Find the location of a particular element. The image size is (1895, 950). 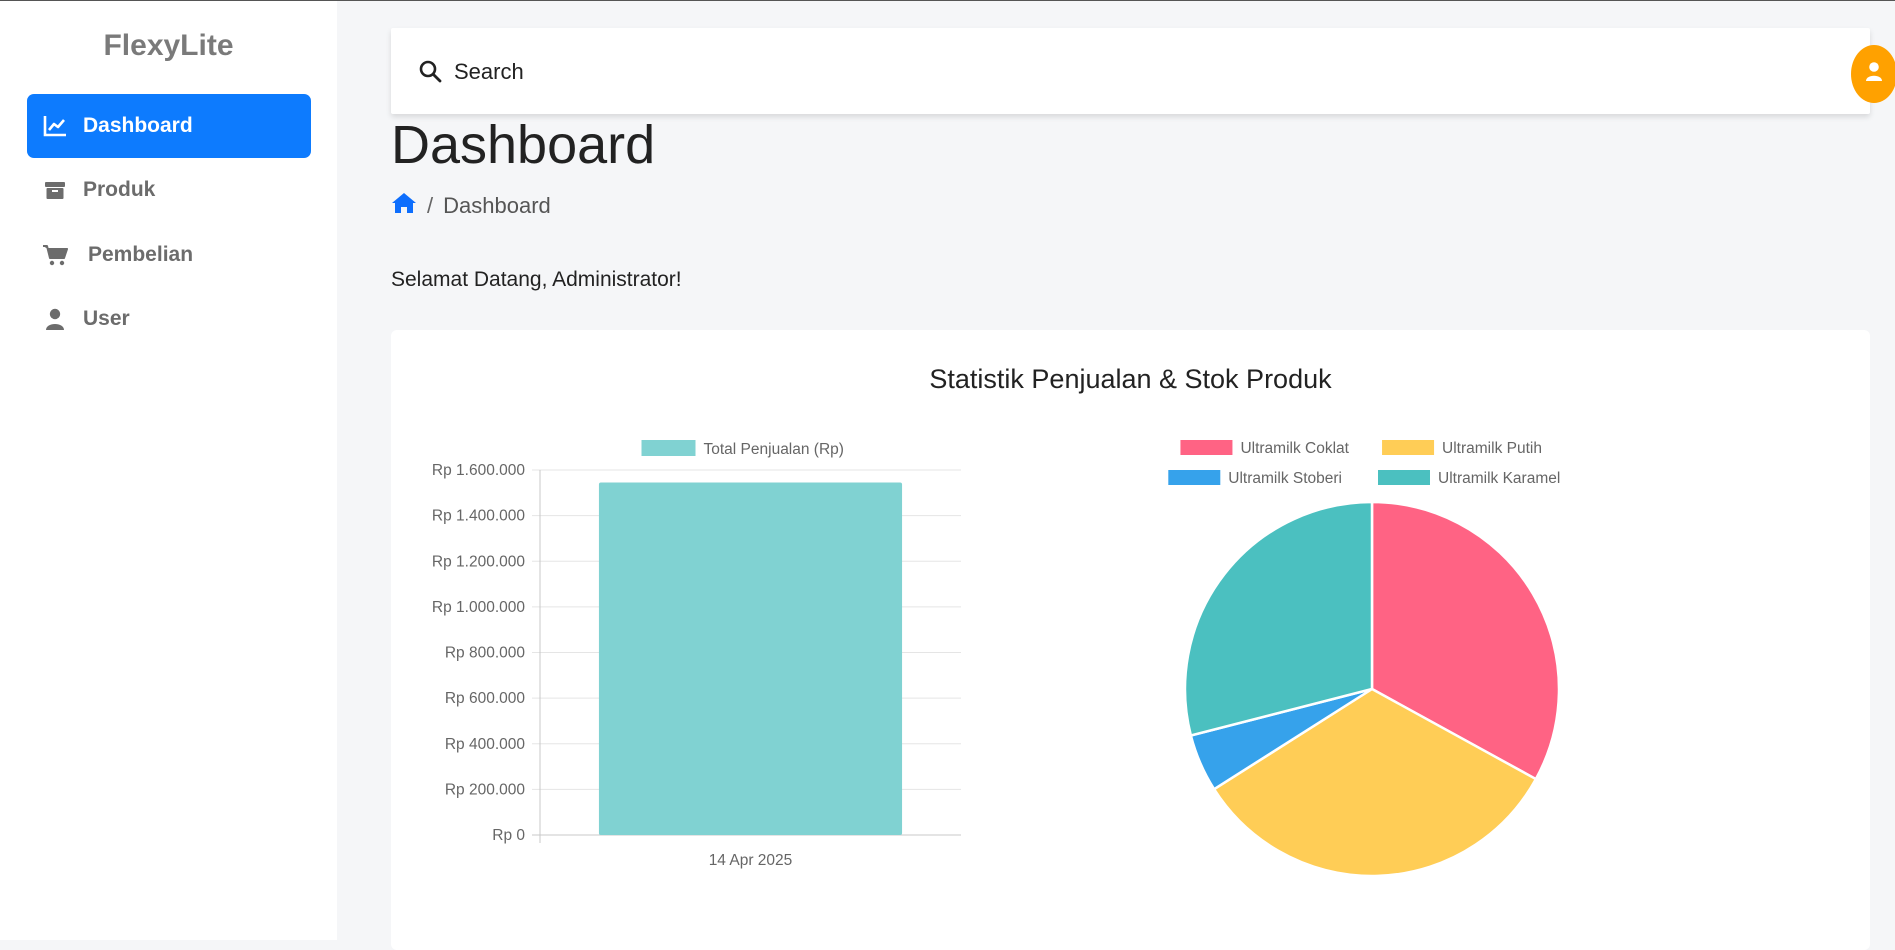

legend-label: Ultramilk Coklat is located at coordinates (1294, 448).